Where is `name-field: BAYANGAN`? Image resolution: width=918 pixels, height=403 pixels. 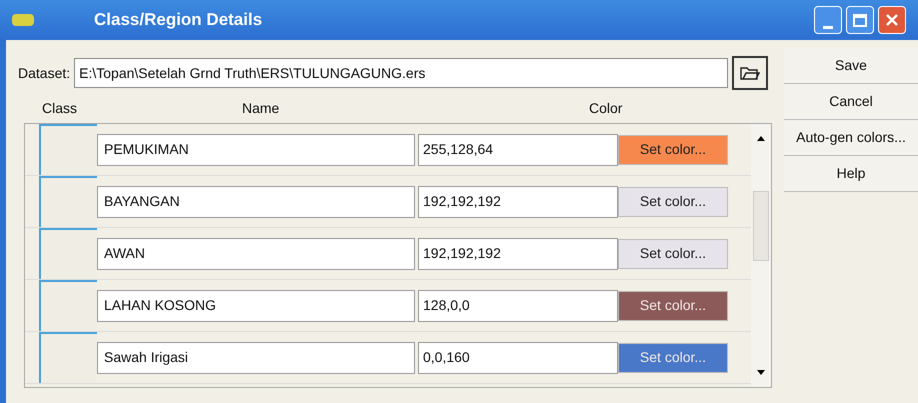 name-field: BAYANGAN is located at coordinates (256, 202).